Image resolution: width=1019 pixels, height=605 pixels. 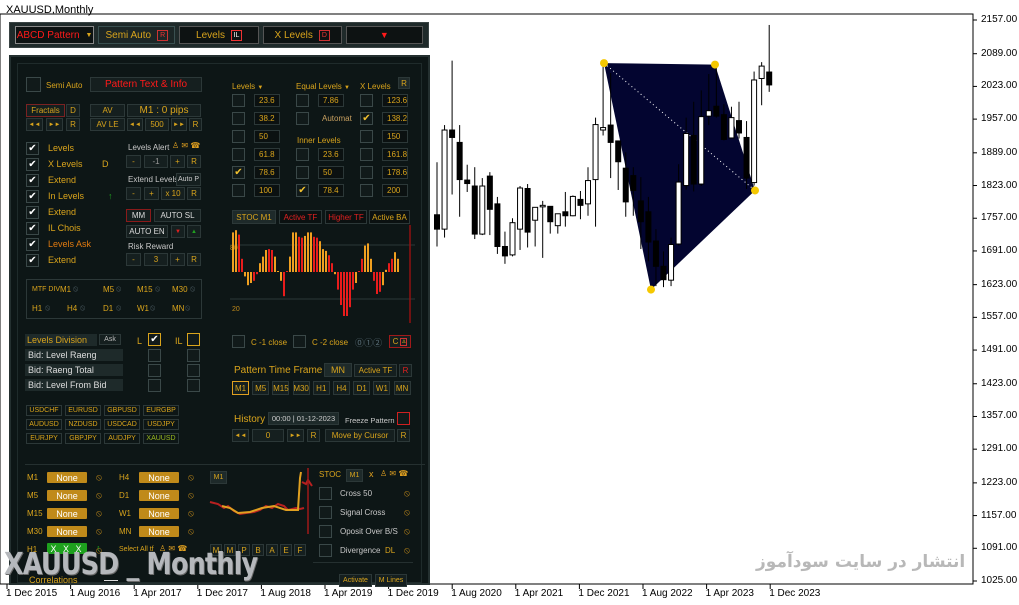 What do you see at coordinates (146, 84) in the screenshot?
I see `pattern-text-info-button: Pattern Text & Info` at bounding box center [146, 84].